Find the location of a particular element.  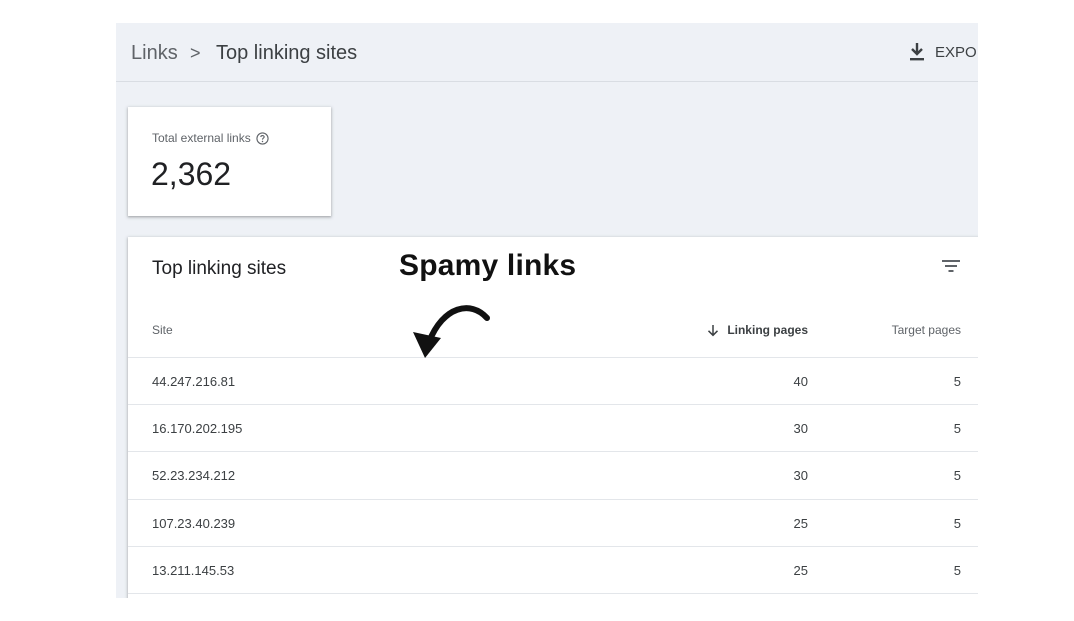

arrow-down-icon is located at coordinates (713, 330).